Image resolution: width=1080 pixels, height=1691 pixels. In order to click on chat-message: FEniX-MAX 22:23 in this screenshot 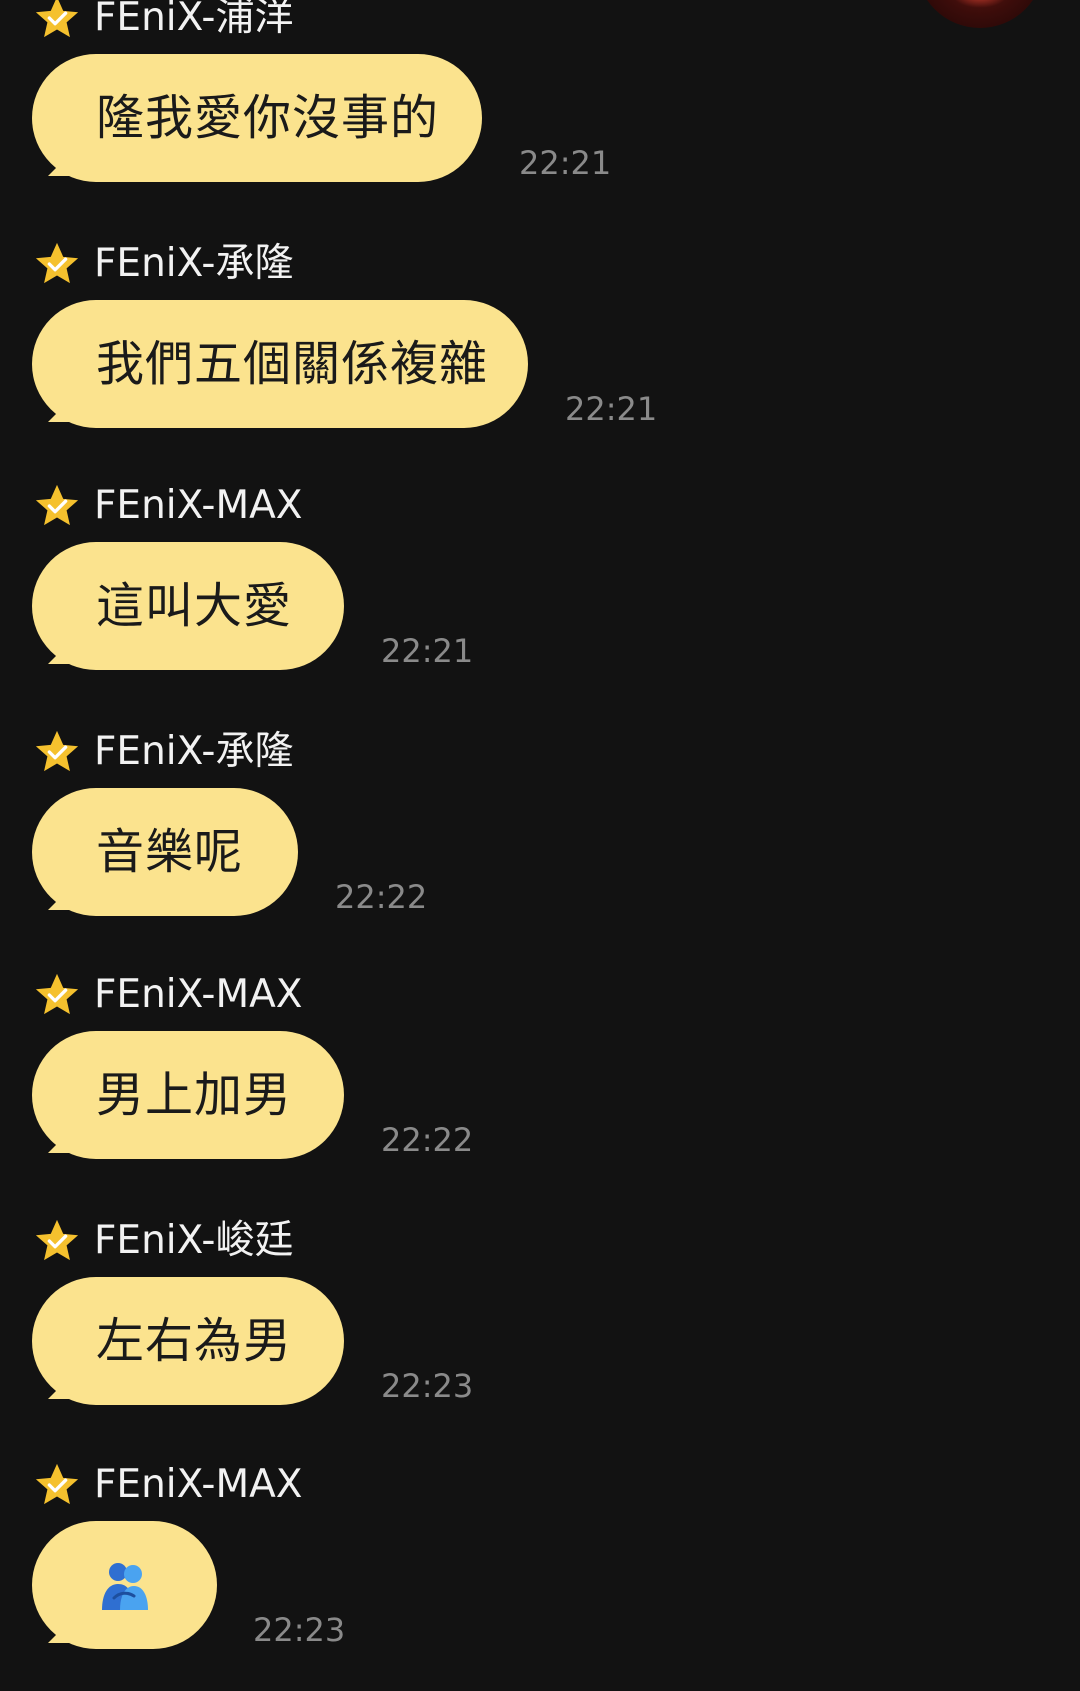, I will do `click(540, 1576)`.